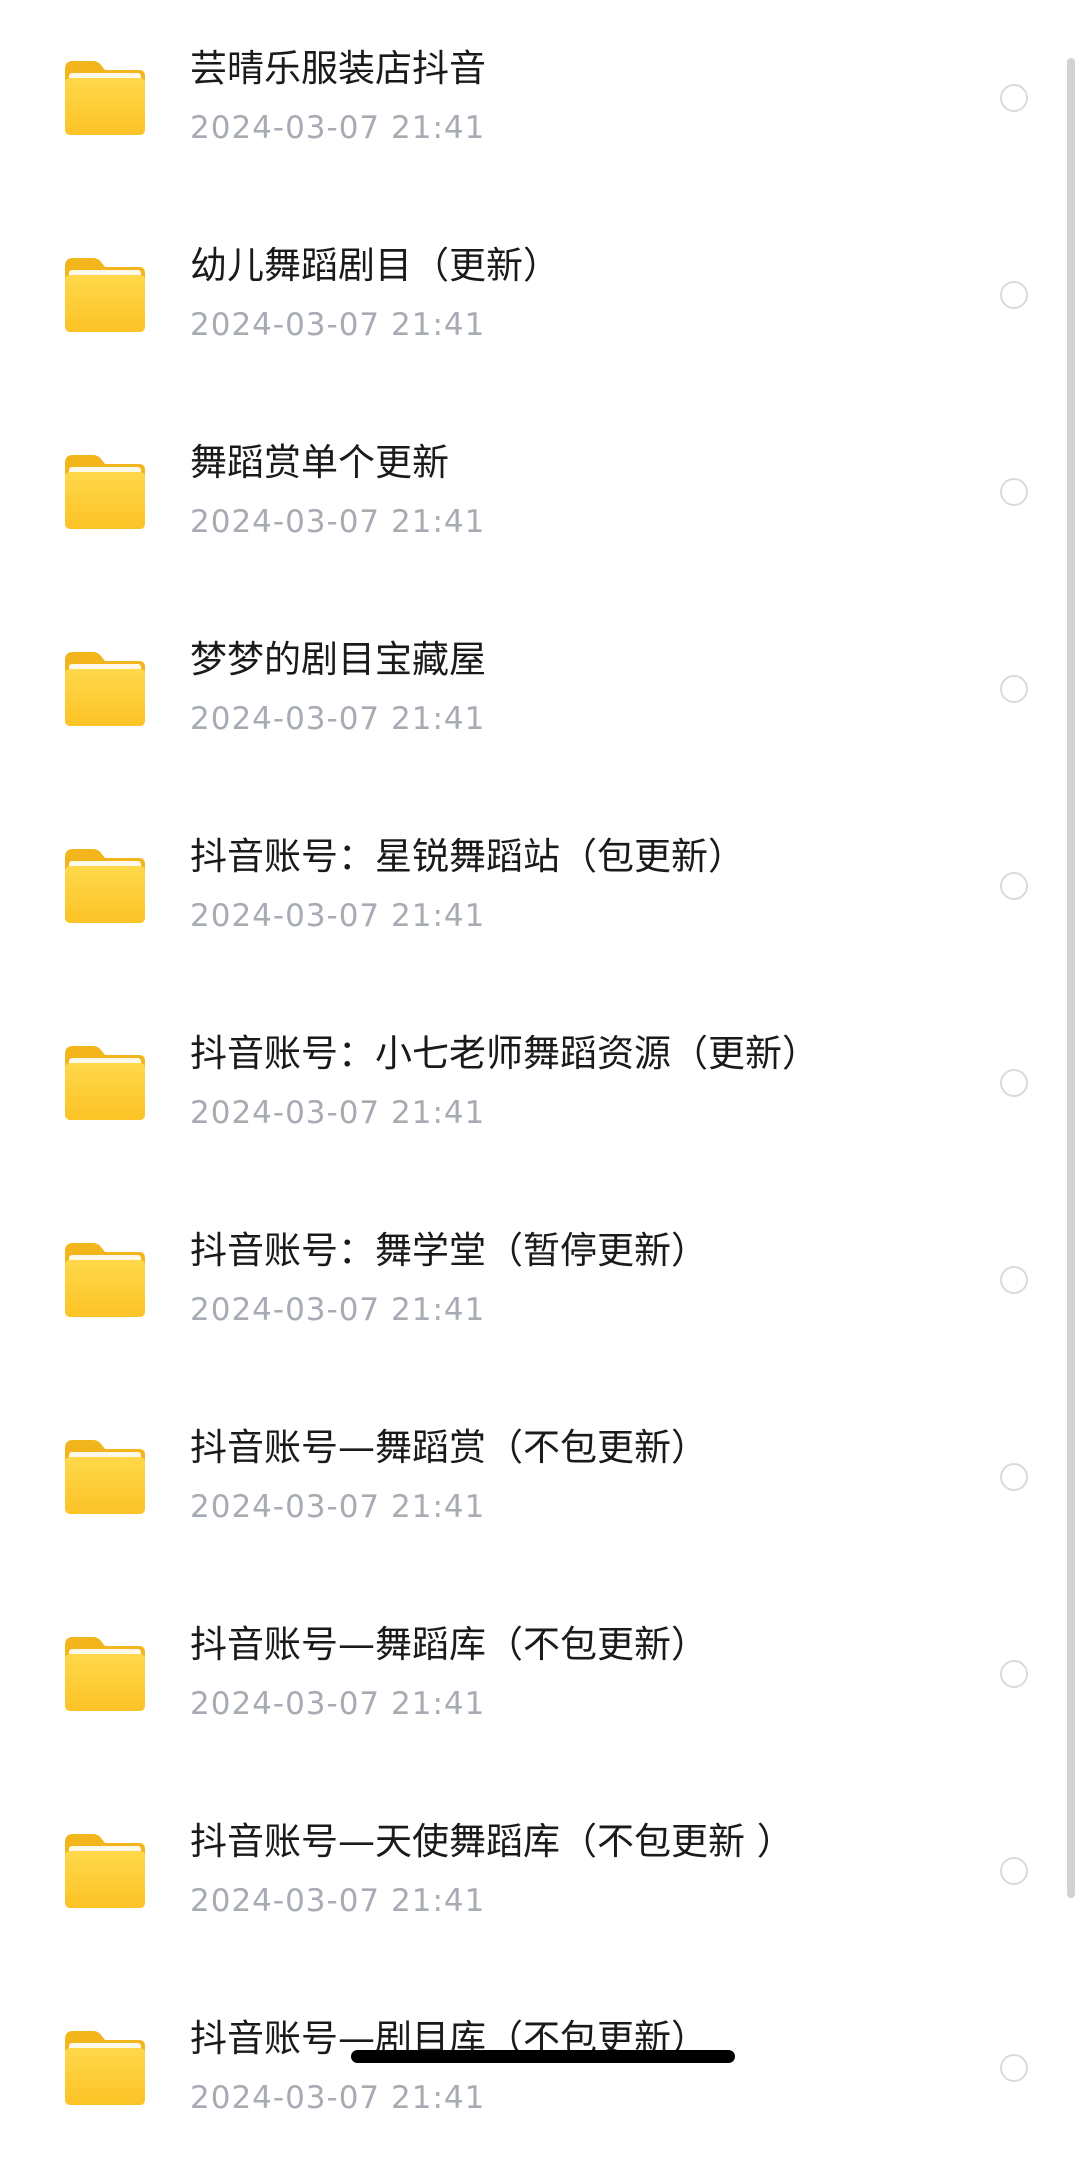 The height and width of the screenshot is (2167, 1080). Describe the element at coordinates (540, 1477) in the screenshot. I see `file-list-item: 抖音账号—舞蹈赏（不包更新） 2024-03-07 21:41` at that location.